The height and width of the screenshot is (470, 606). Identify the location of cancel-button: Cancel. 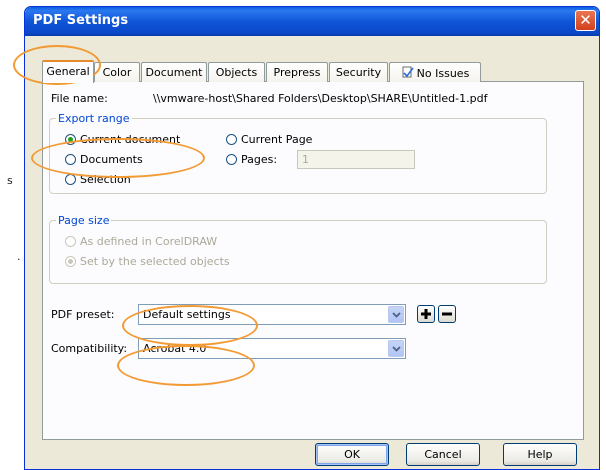
(443, 454).